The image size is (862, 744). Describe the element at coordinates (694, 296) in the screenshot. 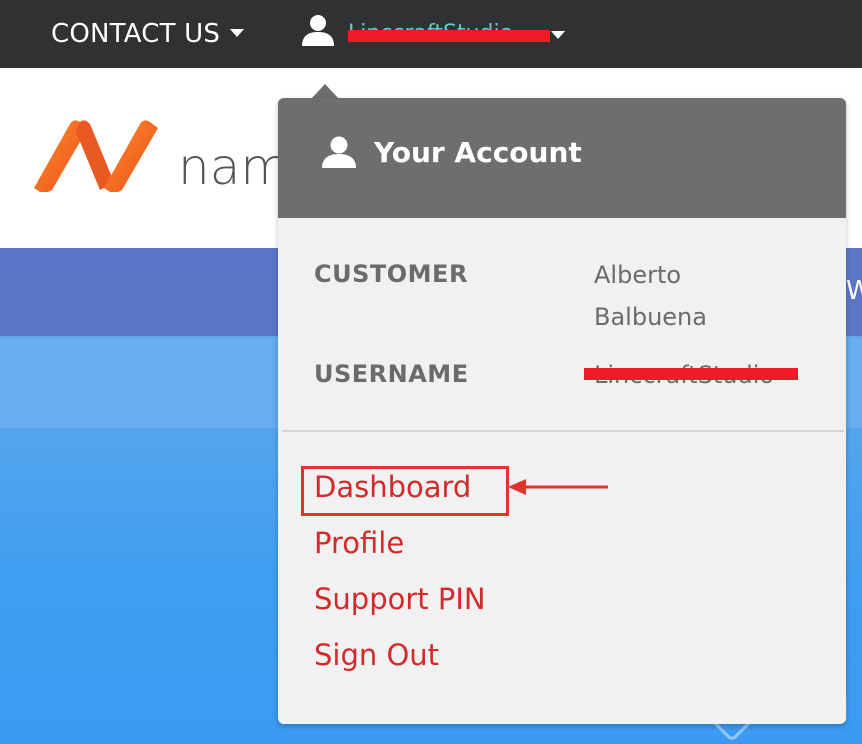

I see `customer-value: Alberto Balbuena` at that location.